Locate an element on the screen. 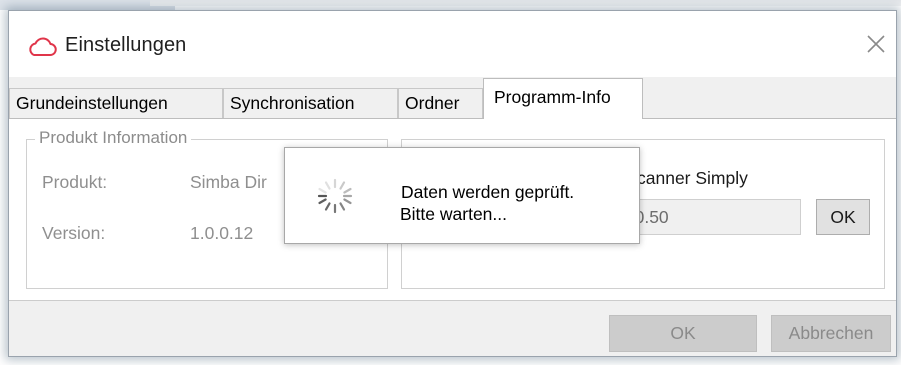 The image size is (901, 365). background-window-strip is located at coordinates (525, 3).